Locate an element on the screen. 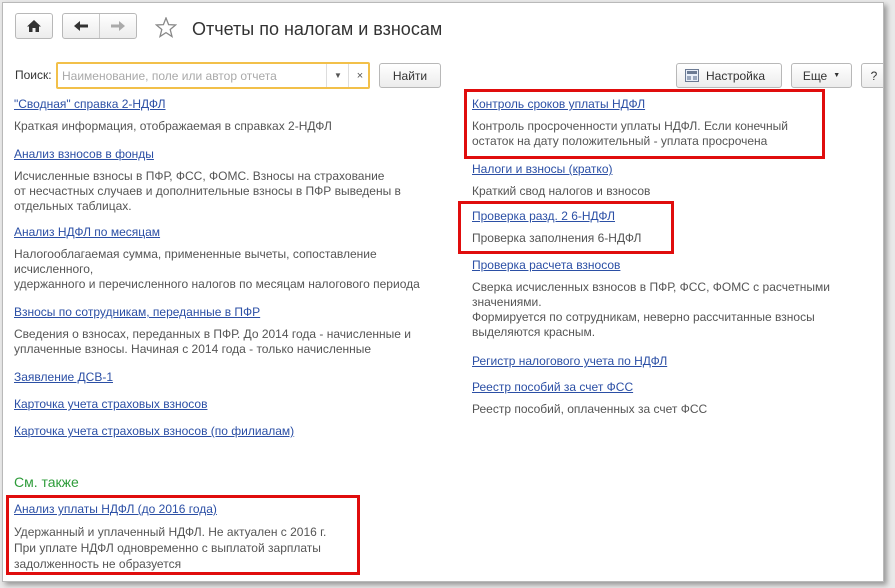  arrow-right-icon is located at coordinates (118, 26).